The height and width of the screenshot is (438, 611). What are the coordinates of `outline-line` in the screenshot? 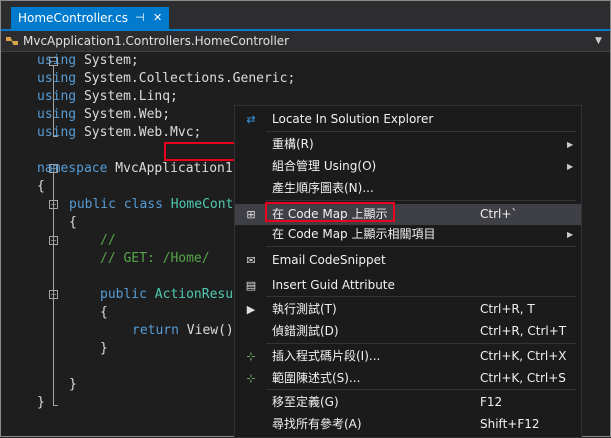 It's located at (55, 405).